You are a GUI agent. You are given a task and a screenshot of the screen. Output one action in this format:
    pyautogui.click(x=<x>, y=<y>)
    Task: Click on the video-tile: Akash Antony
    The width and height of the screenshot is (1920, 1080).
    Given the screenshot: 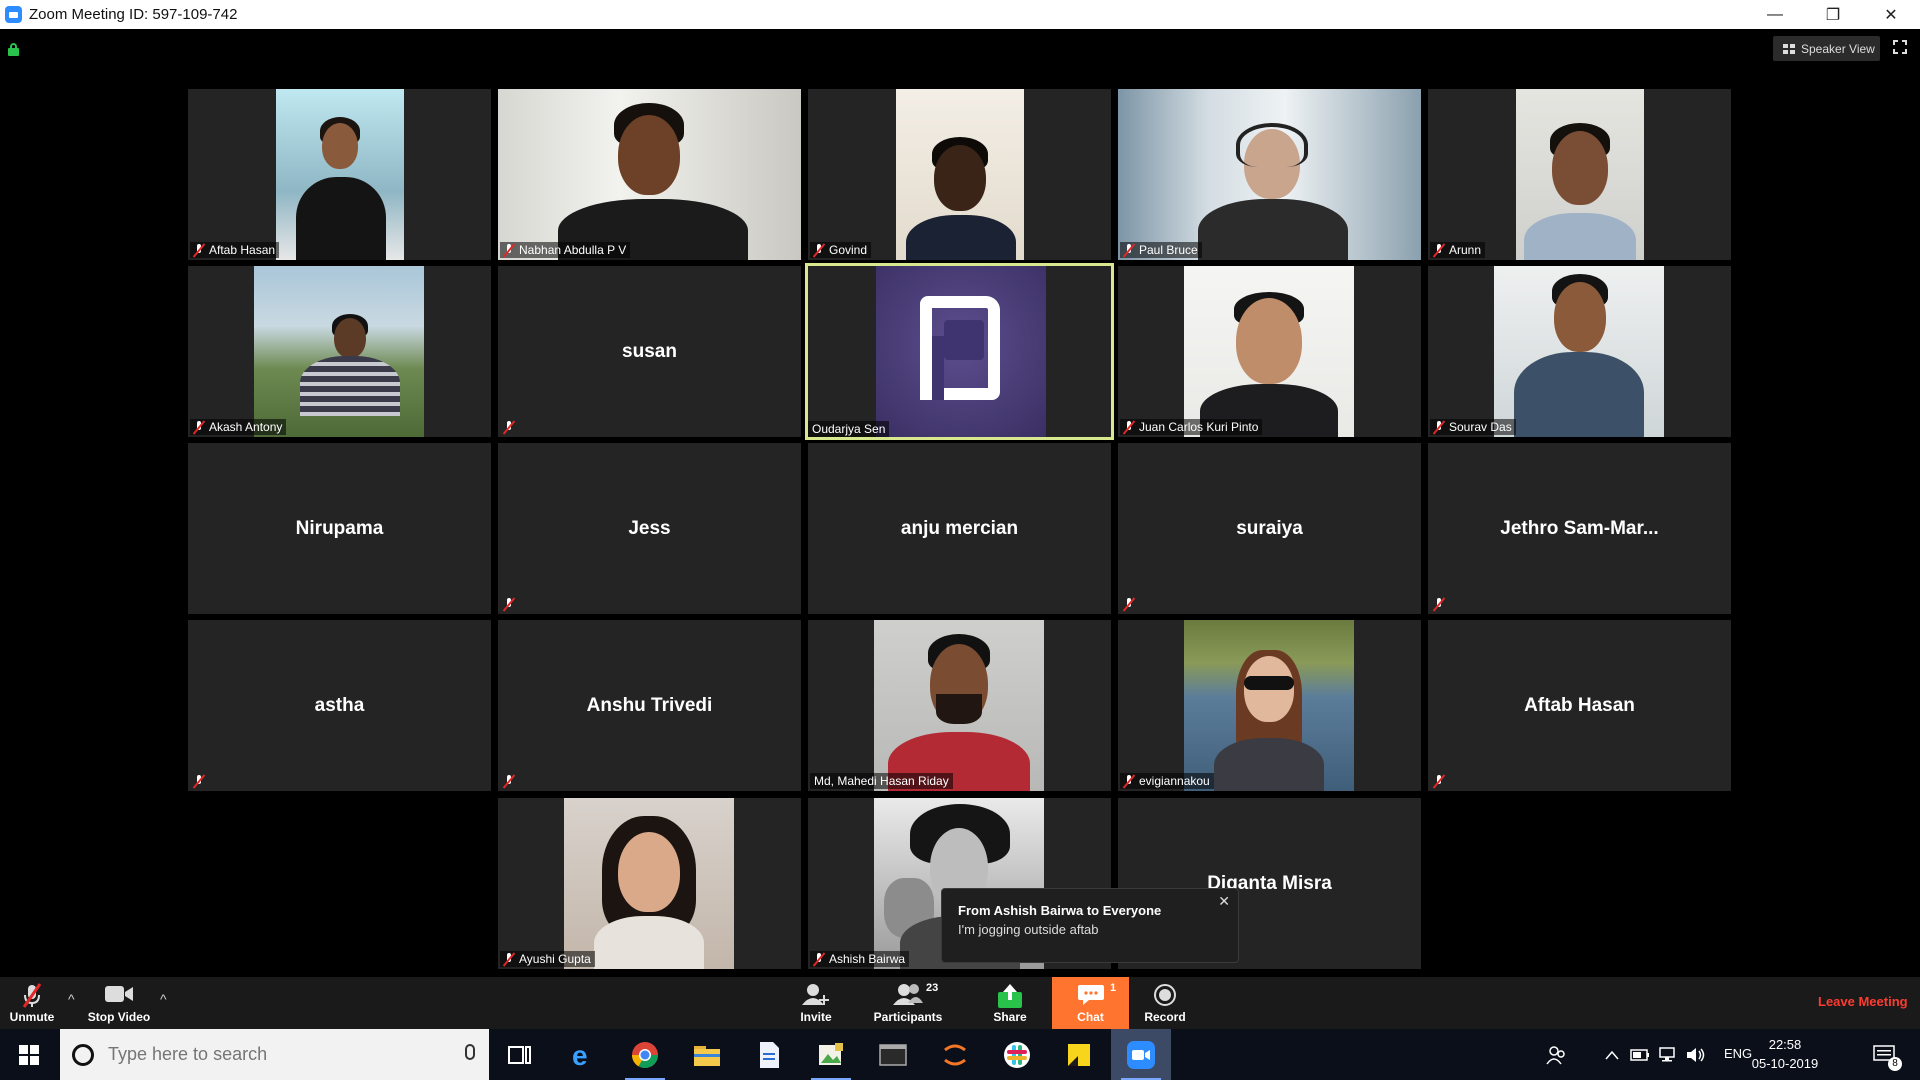 What is the action you would take?
    pyautogui.click(x=339, y=351)
    